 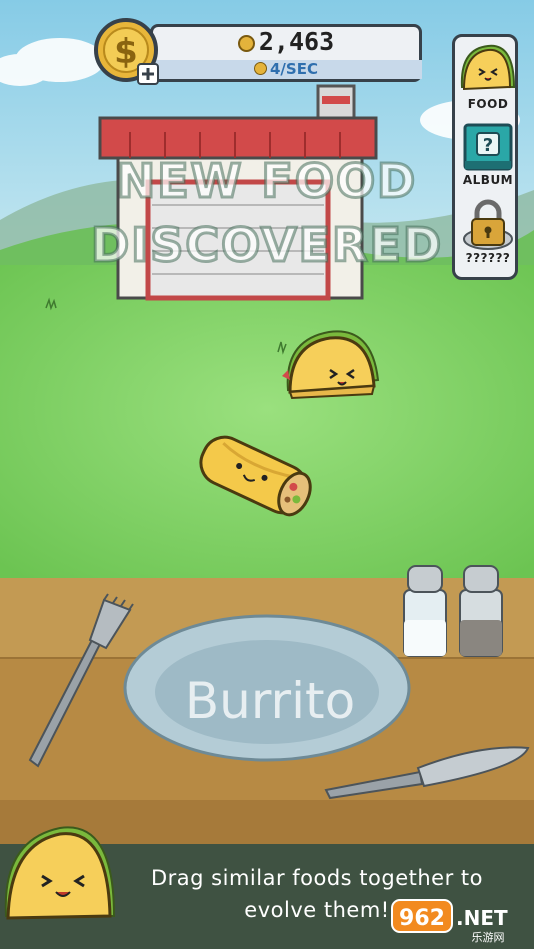 I want to click on coin-rate: 4/SEC, so click(x=286, y=69).